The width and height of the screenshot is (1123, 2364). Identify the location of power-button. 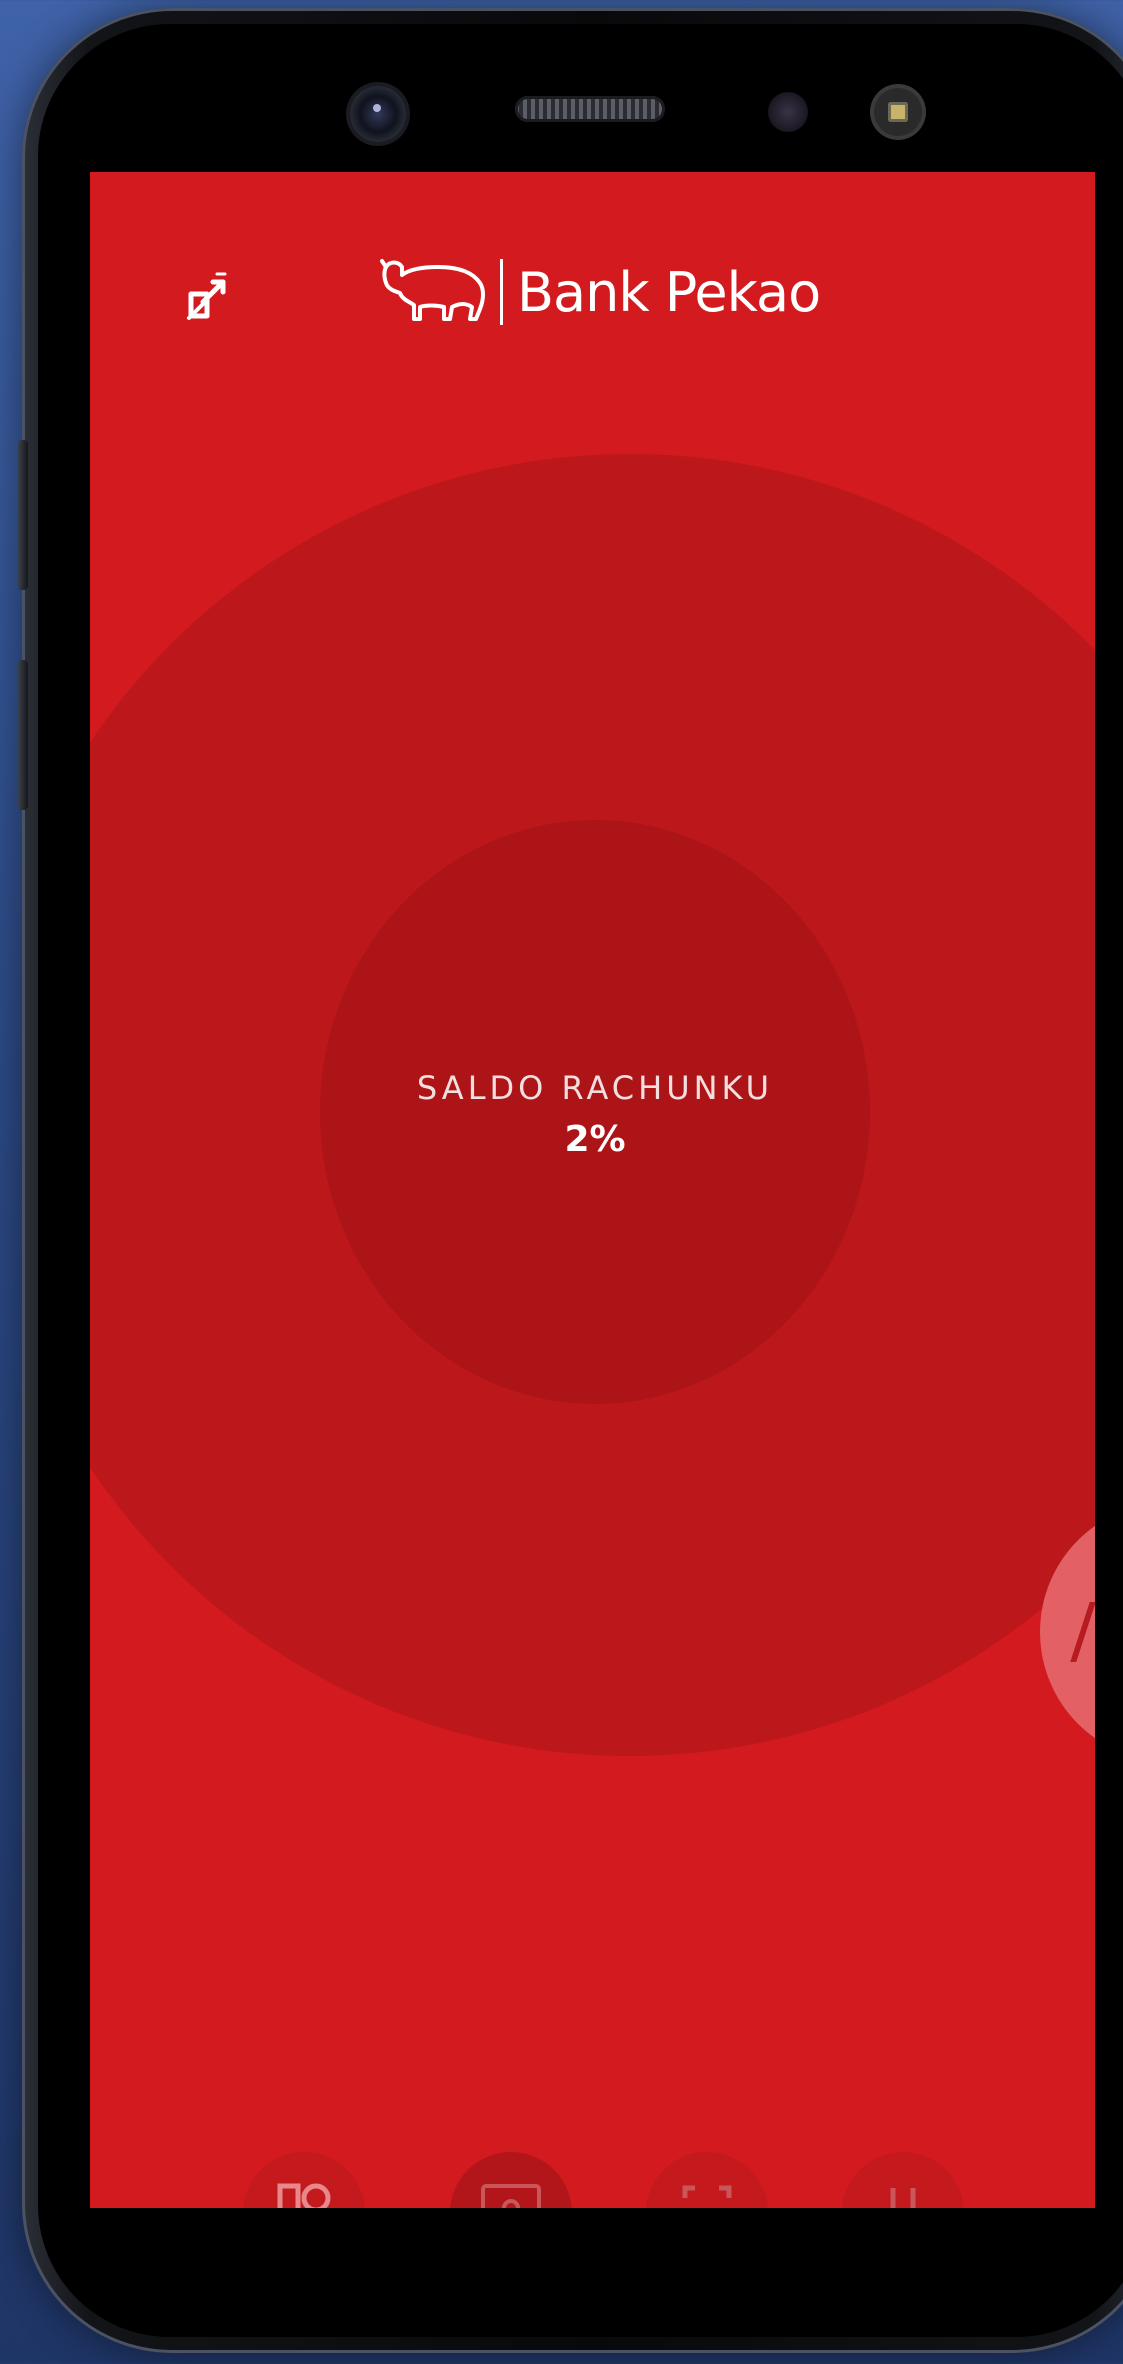
(23, 735).